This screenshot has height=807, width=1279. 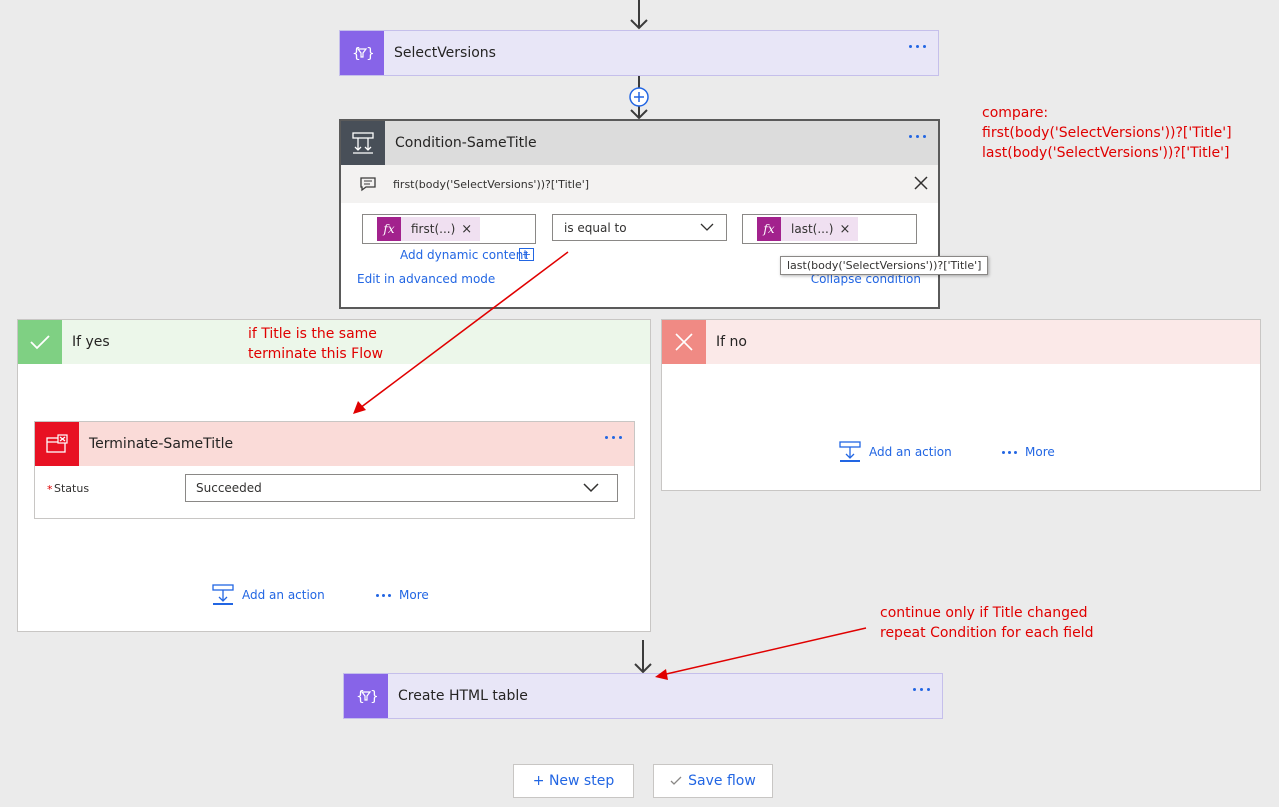 What do you see at coordinates (464, 255) in the screenshot?
I see `add-dynamic-content-link: Add dynamic content` at bounding box center [464, 255].